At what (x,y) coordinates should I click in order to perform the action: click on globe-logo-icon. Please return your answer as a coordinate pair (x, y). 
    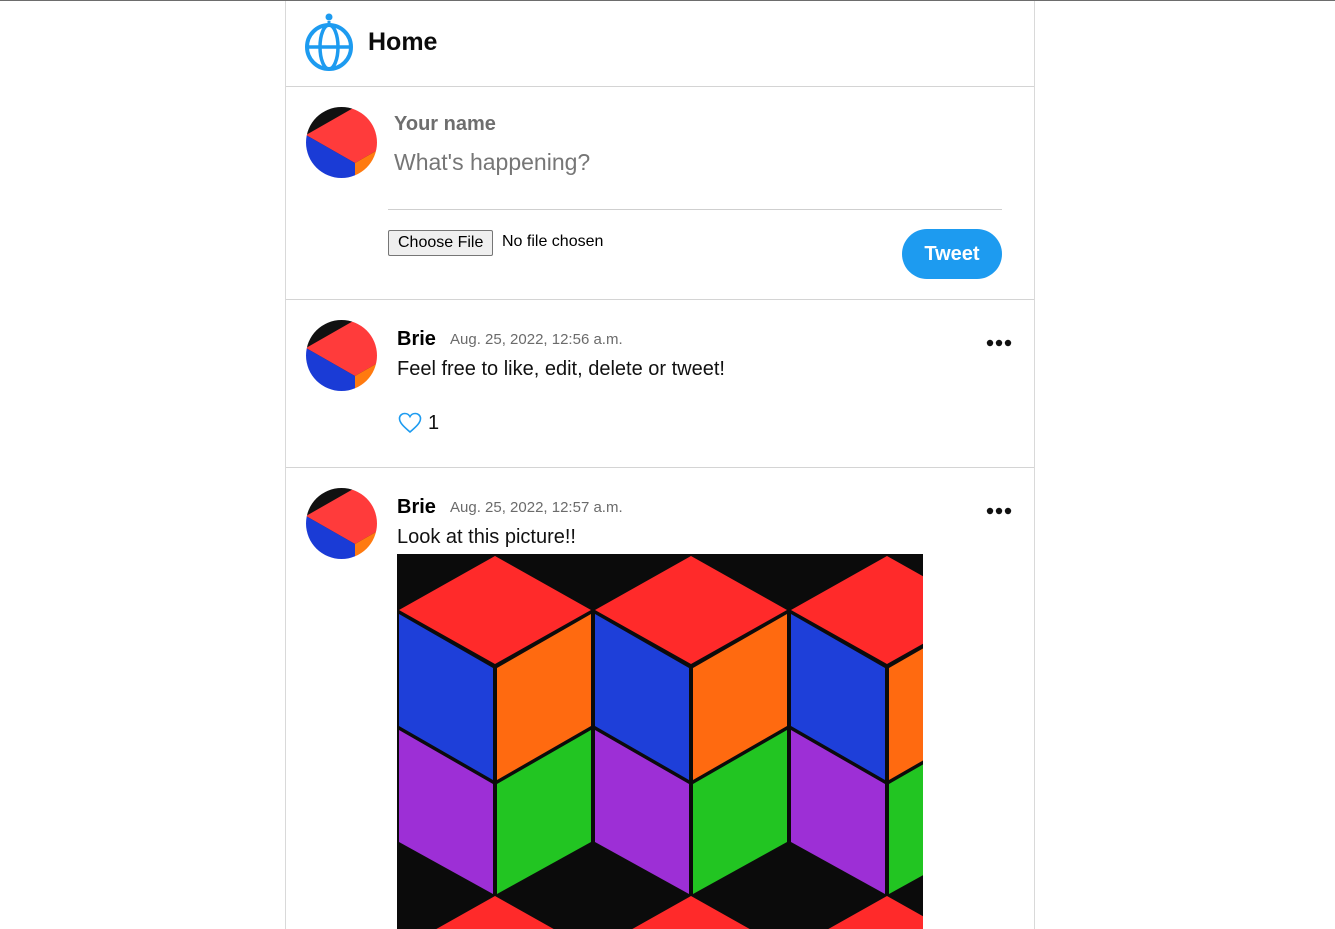
    Looking at the image, I should click on (329, 43).